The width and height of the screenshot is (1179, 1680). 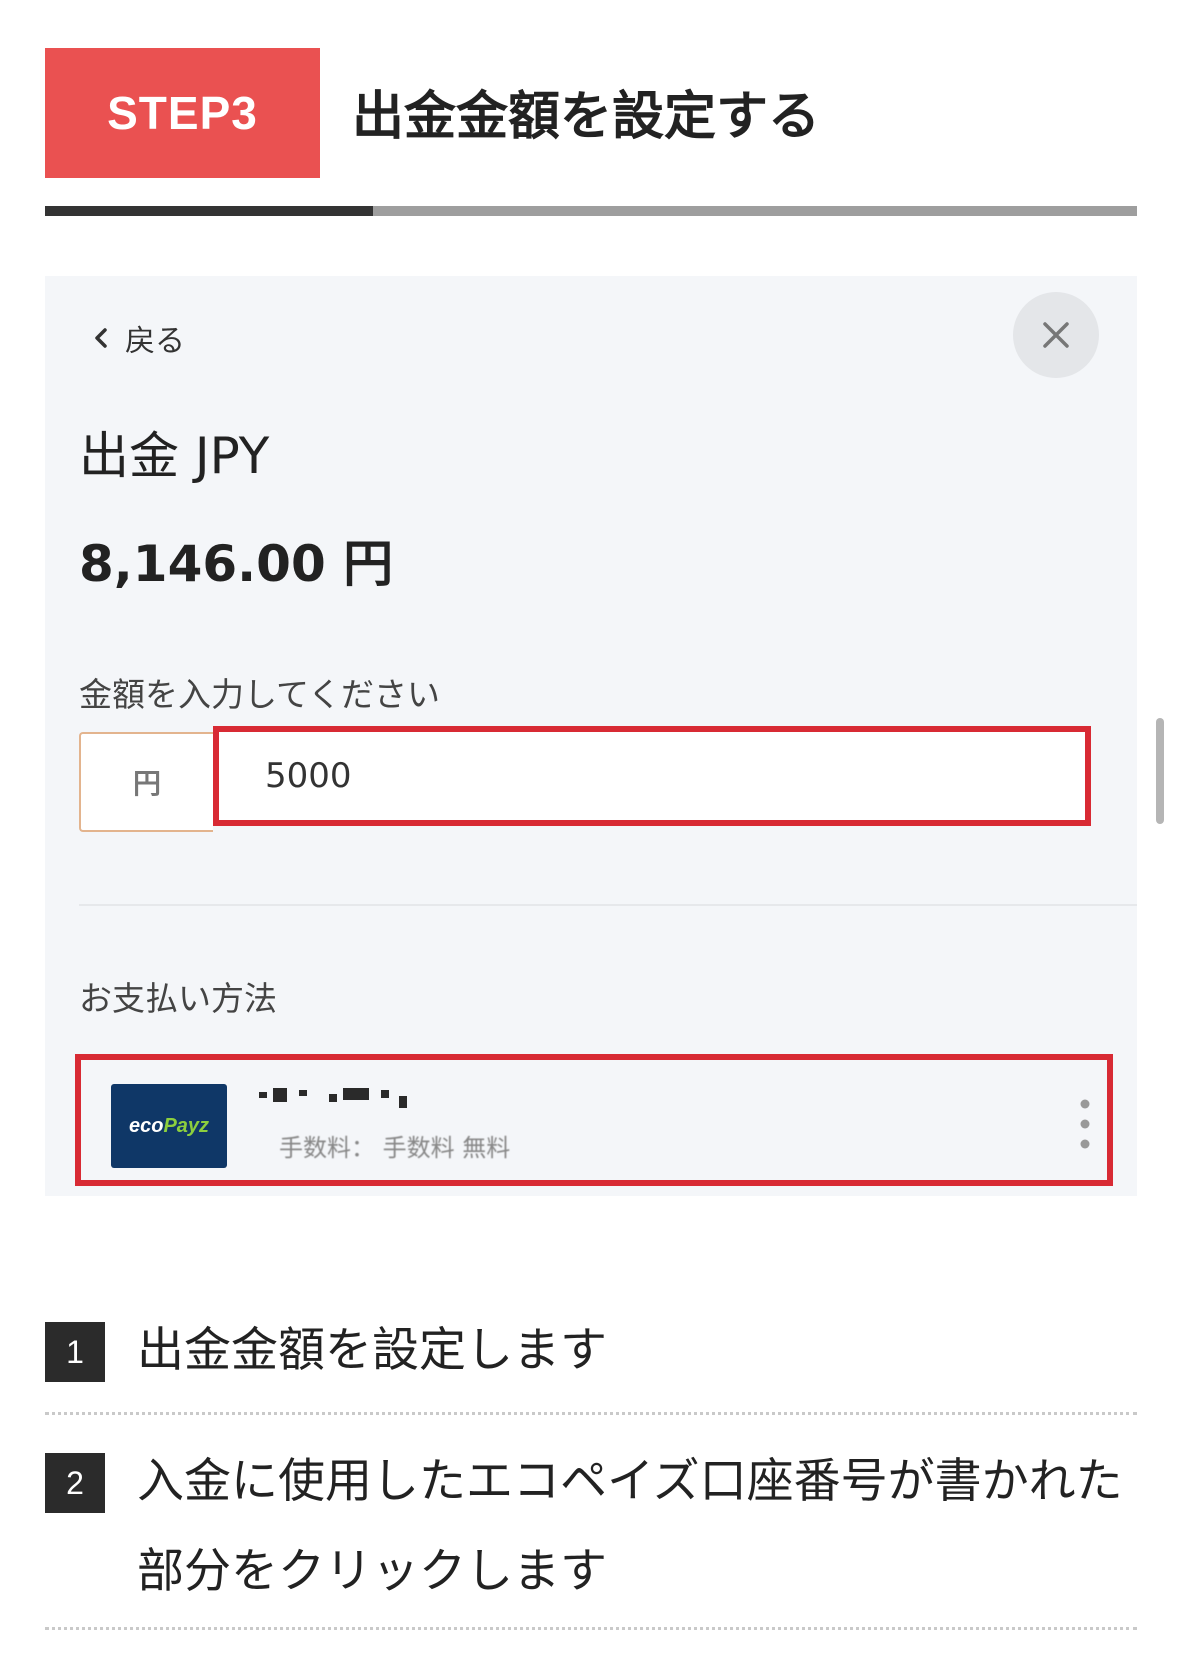 What do you see at coordinates (75, 1352) in the screenshot?
I see `instruction-number: 1` at bounding box center [75, 1352].